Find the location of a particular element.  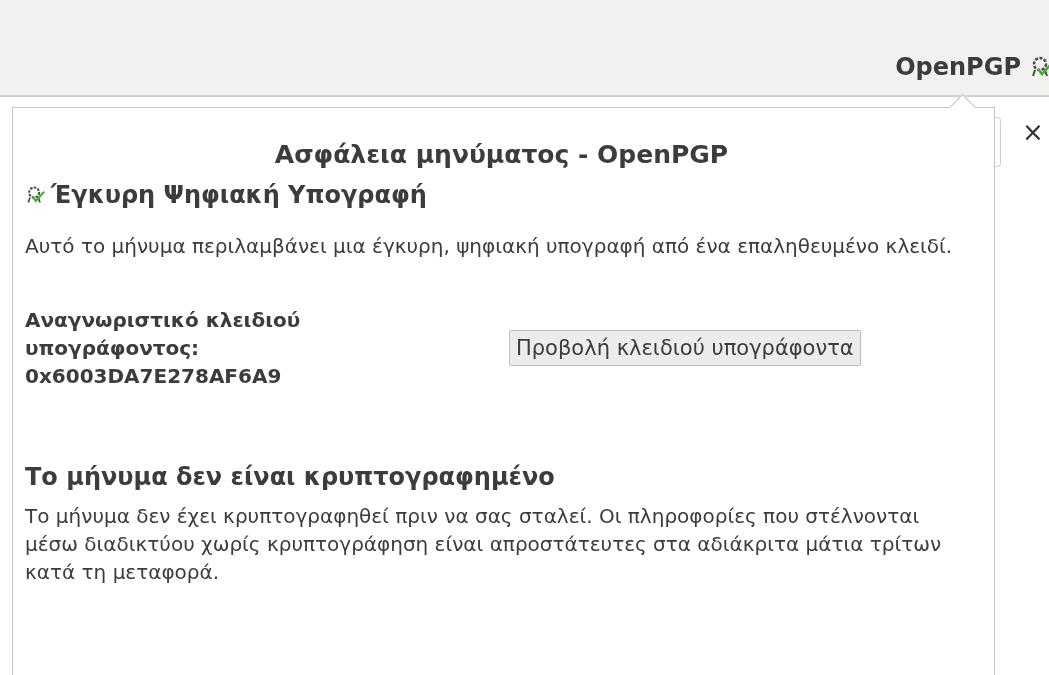

signature-description: Αυτό το μήνυμα περιλαμβάνει μια έγκυρη, ψηφιακή υπογραφή από ένα επαληθευμένο κλειδί. is located at coordinates (489, 246).